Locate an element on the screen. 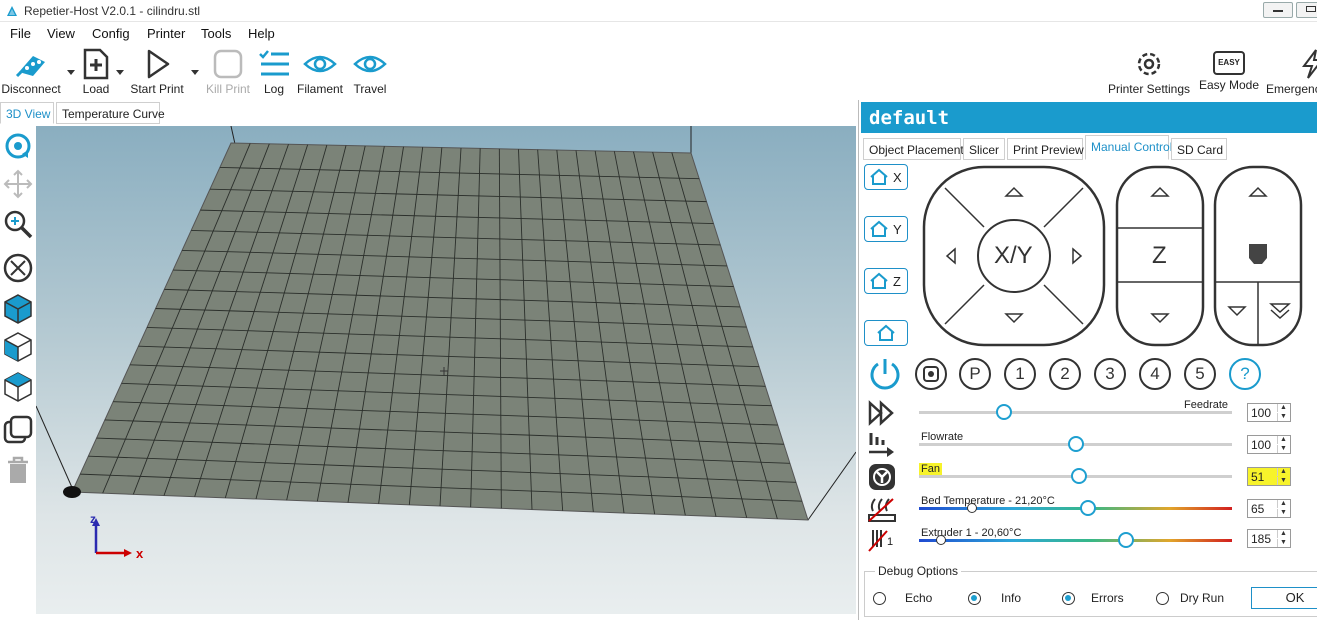 The width and height of the screenshot is (1317, 620). feedrate-track is located at coordinates (1075, 412).